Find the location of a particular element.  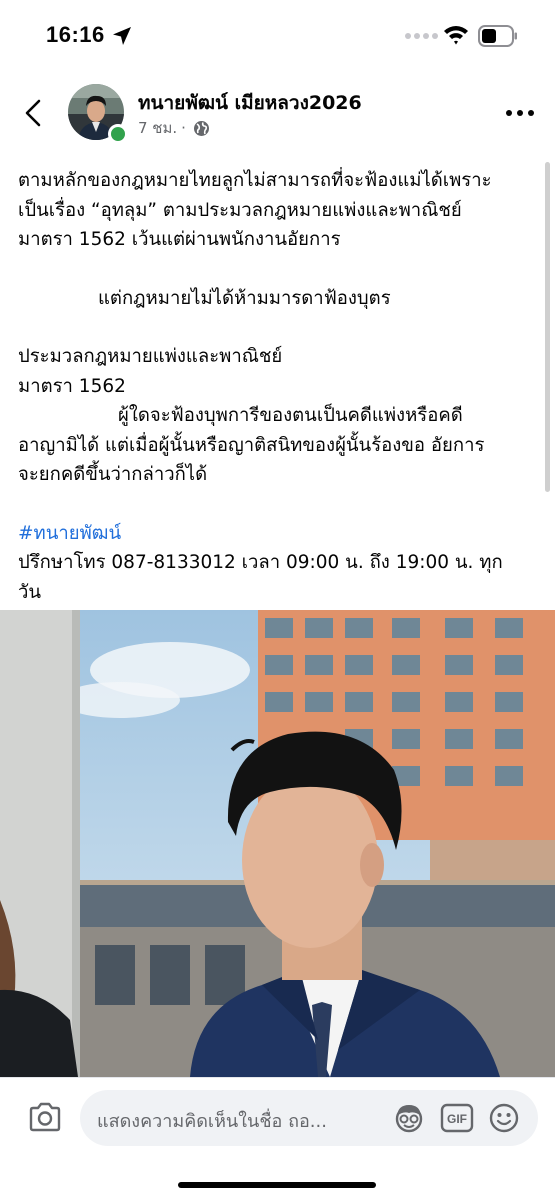

online-status-dot is located at coordinates (118, 134).